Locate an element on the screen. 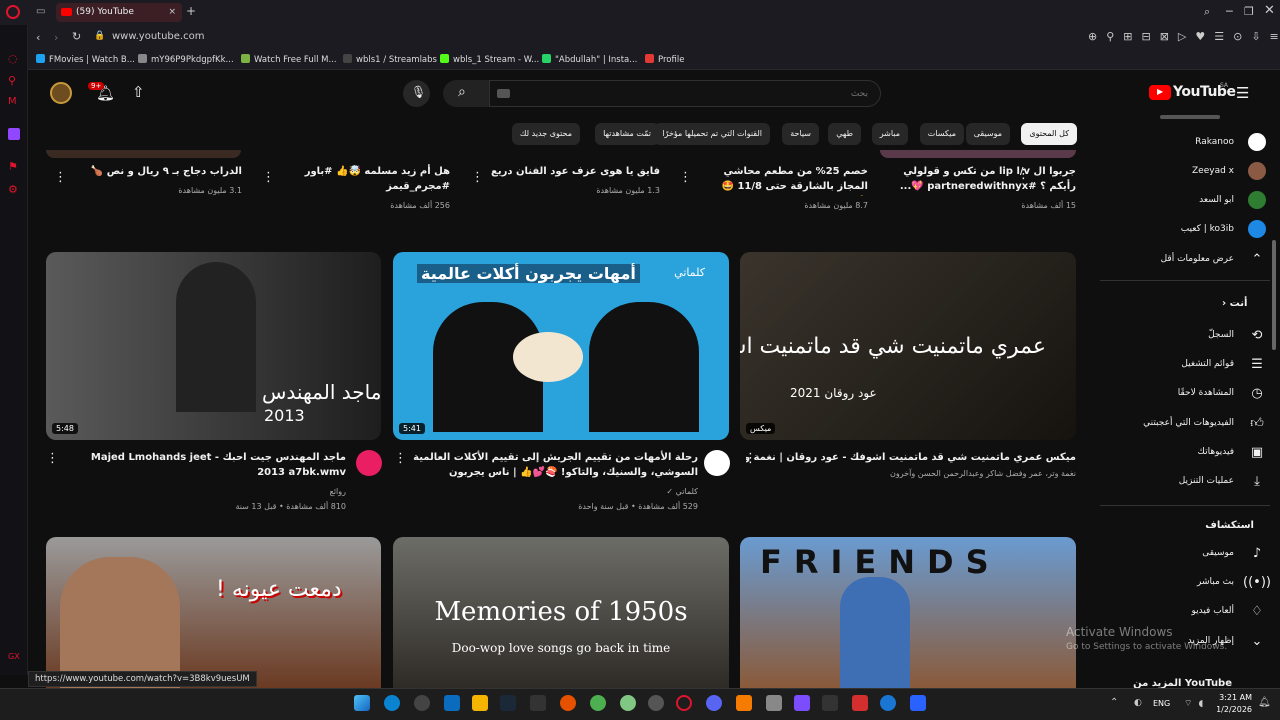 This screenshot has height=720, width=1280. video-thumbnail: أمهات يجربون أكلات عالمية كلماتي 5:41 is located at coordinates (561, 346).